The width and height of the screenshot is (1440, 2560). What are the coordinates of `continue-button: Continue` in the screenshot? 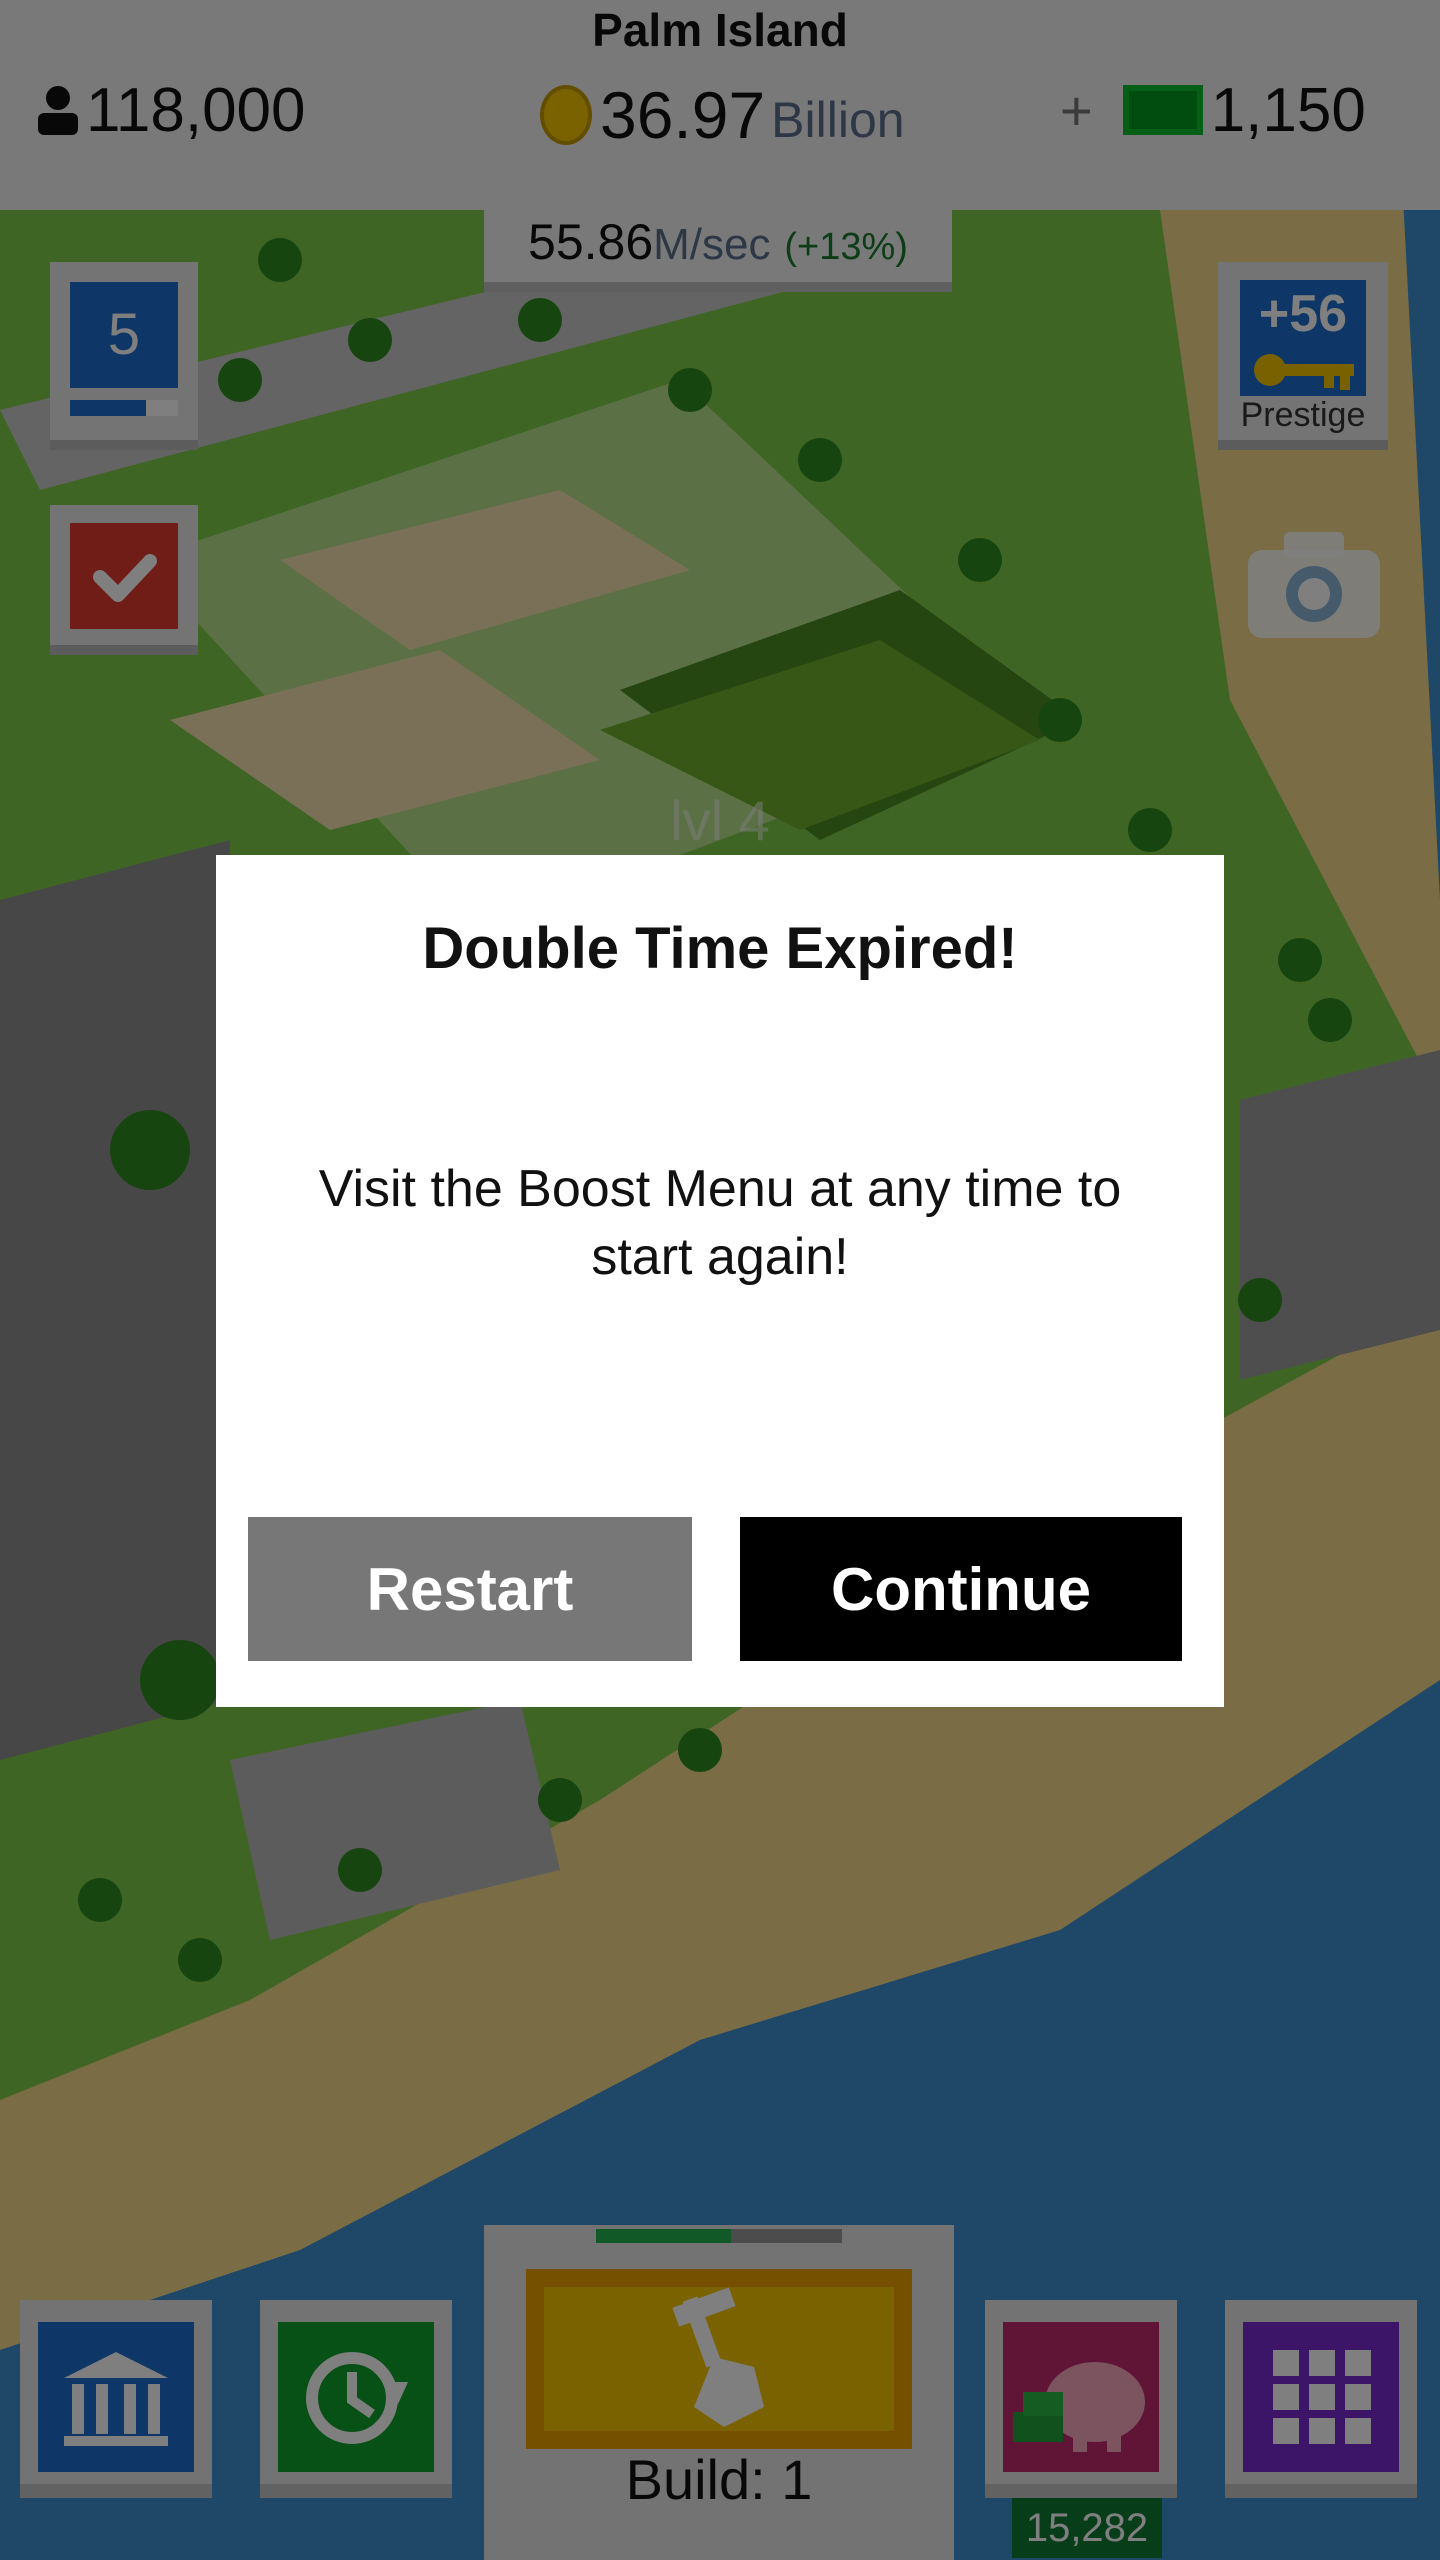 It's located at (961, 1589).